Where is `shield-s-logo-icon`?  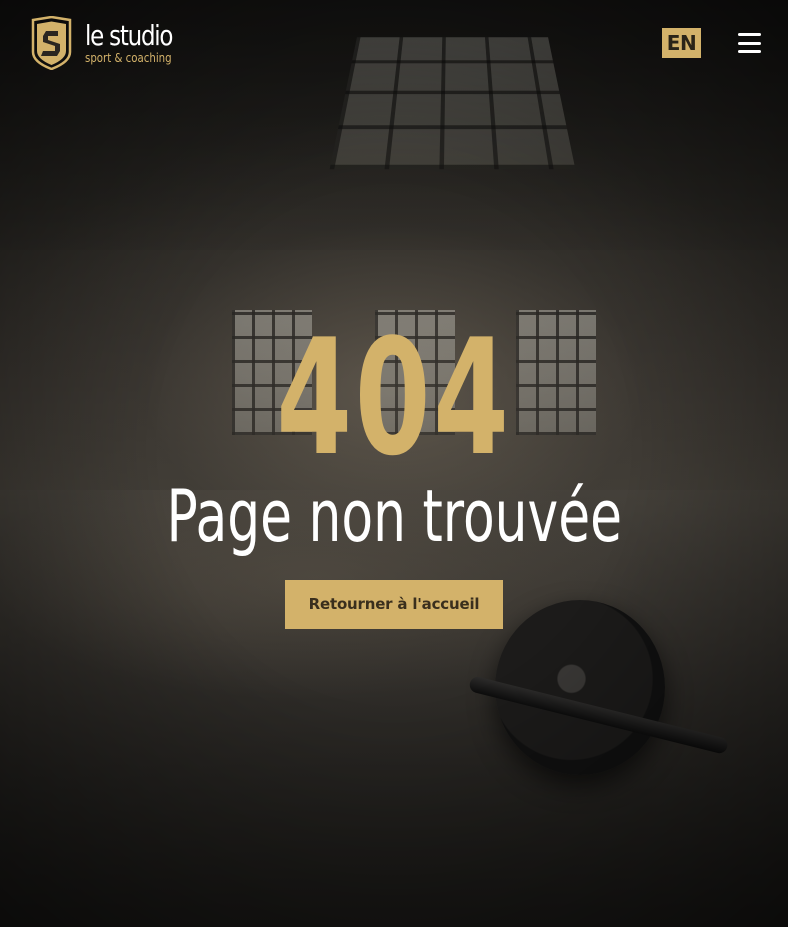 shield-s-logo-icon is located at coordinates (51, 43).